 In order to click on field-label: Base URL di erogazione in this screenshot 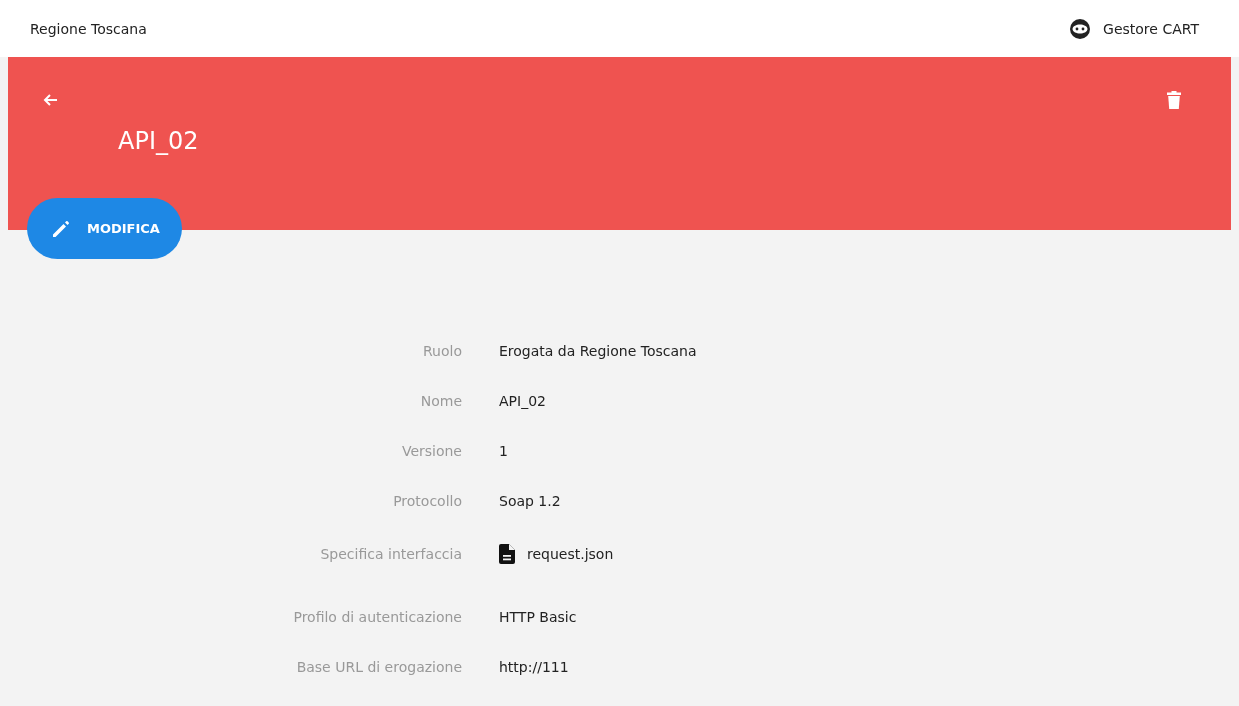, I will do `click(378, 667)`.